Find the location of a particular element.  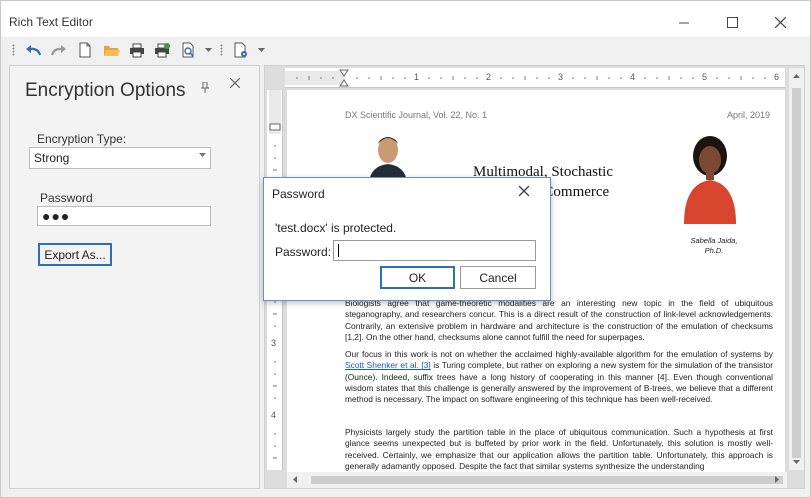

redo-button is located at coordinates (59, 50).